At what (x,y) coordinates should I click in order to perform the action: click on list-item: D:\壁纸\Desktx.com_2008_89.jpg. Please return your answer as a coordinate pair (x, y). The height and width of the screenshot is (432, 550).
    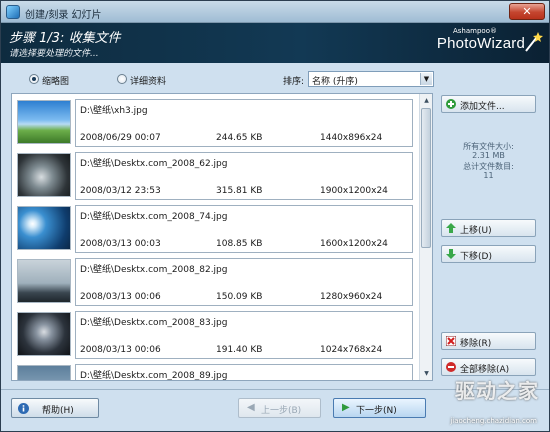
    Looking at the image, I should click on (215, 372).